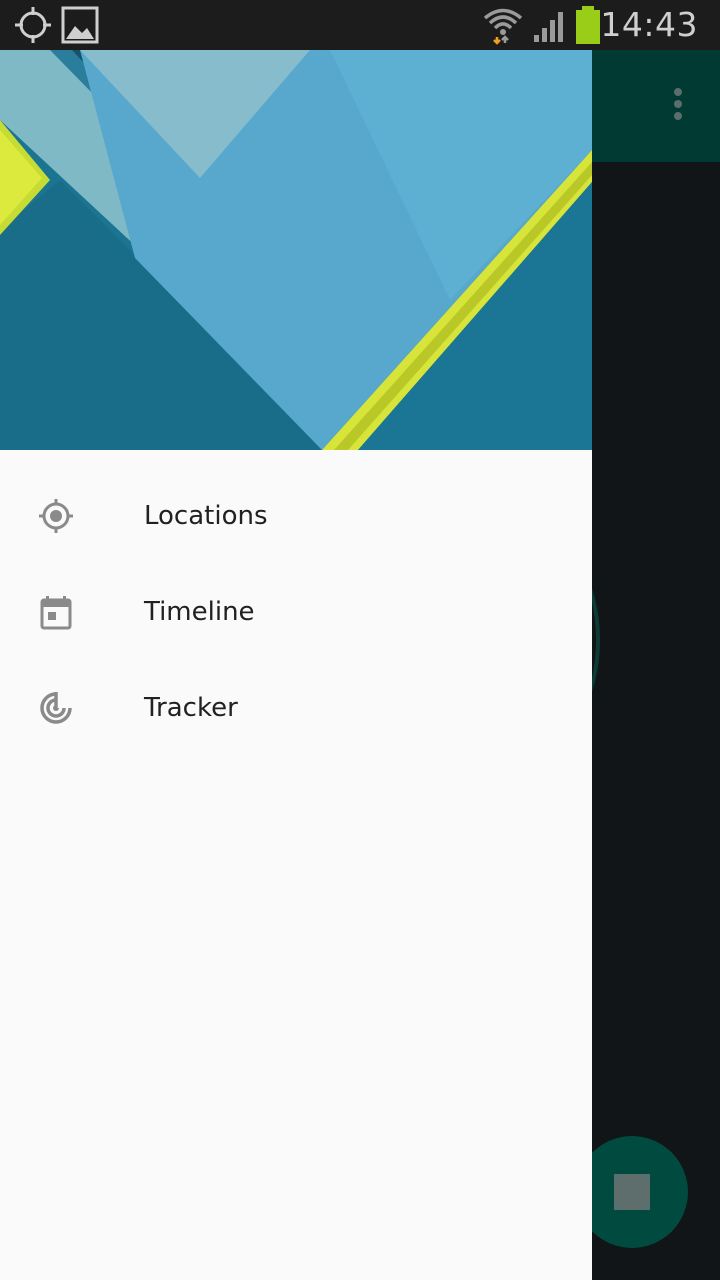 This screenshot has height=1280, width=720. I want to click on signal-icon, so click(548, 27).